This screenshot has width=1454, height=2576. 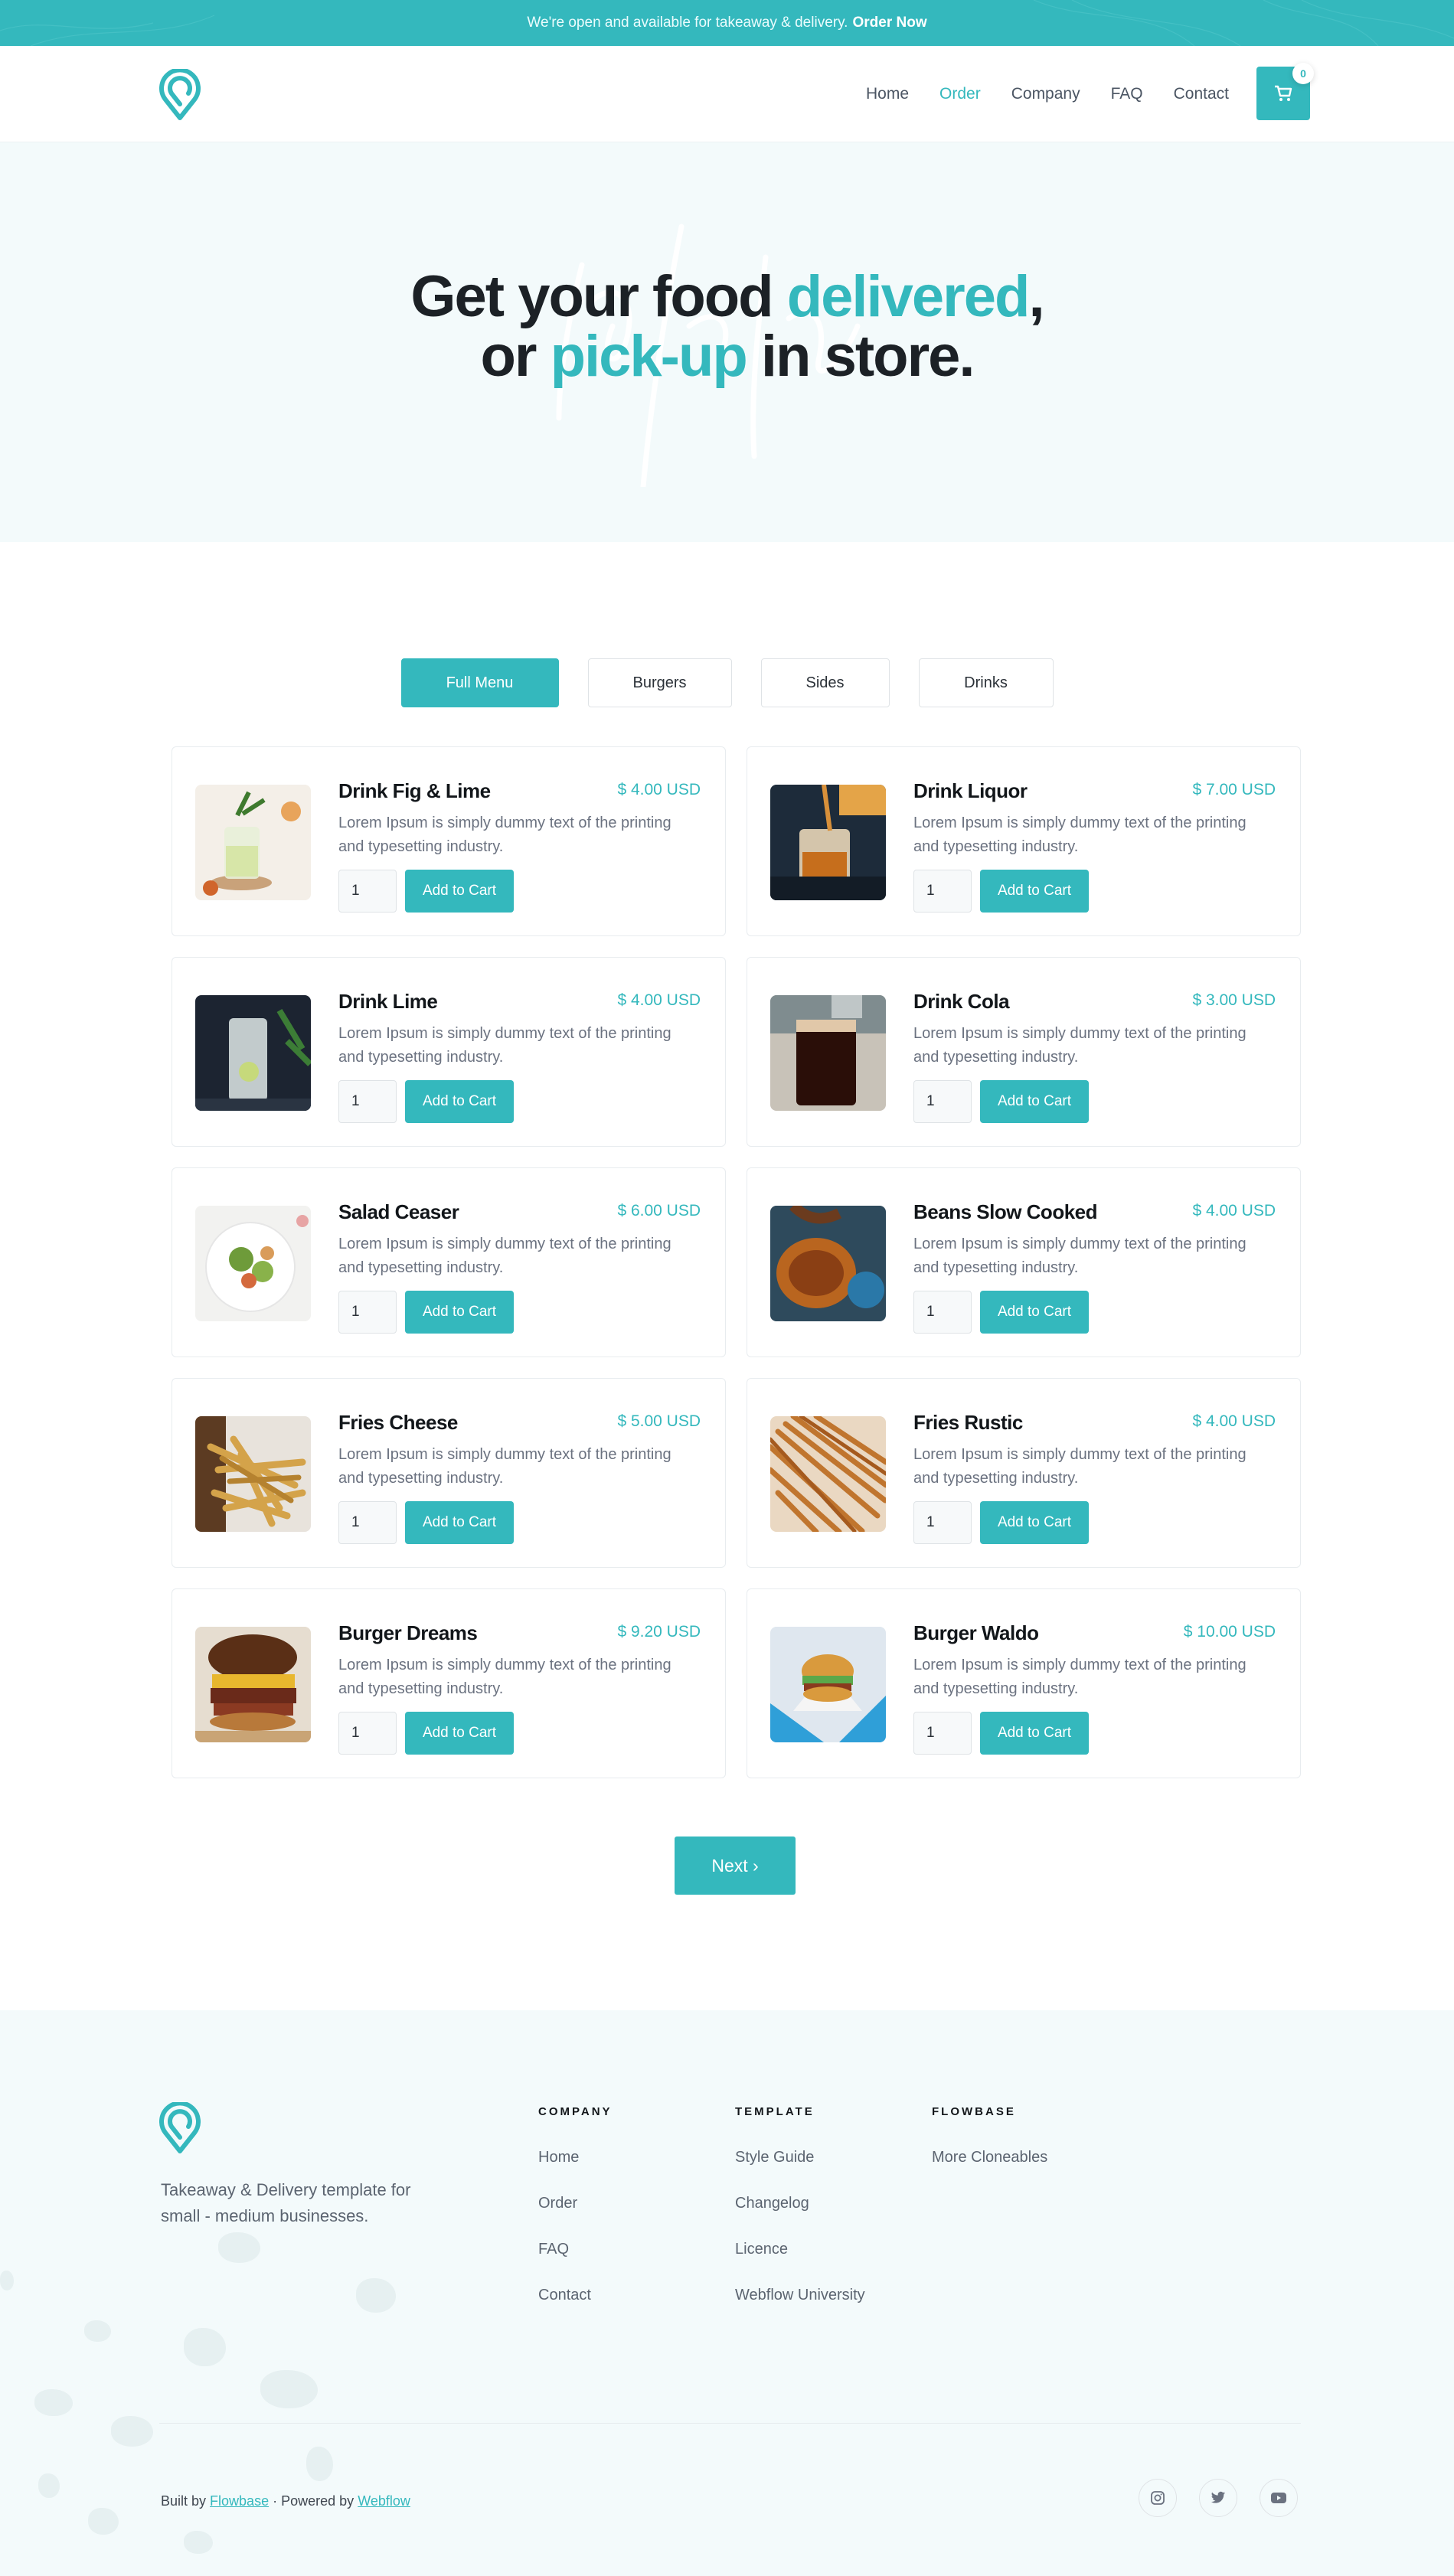 What do you see at coordinates (575, 2111) in the screenshot?
I see `footer-column-title: COMPANY` at bounding box center [575, 2111].